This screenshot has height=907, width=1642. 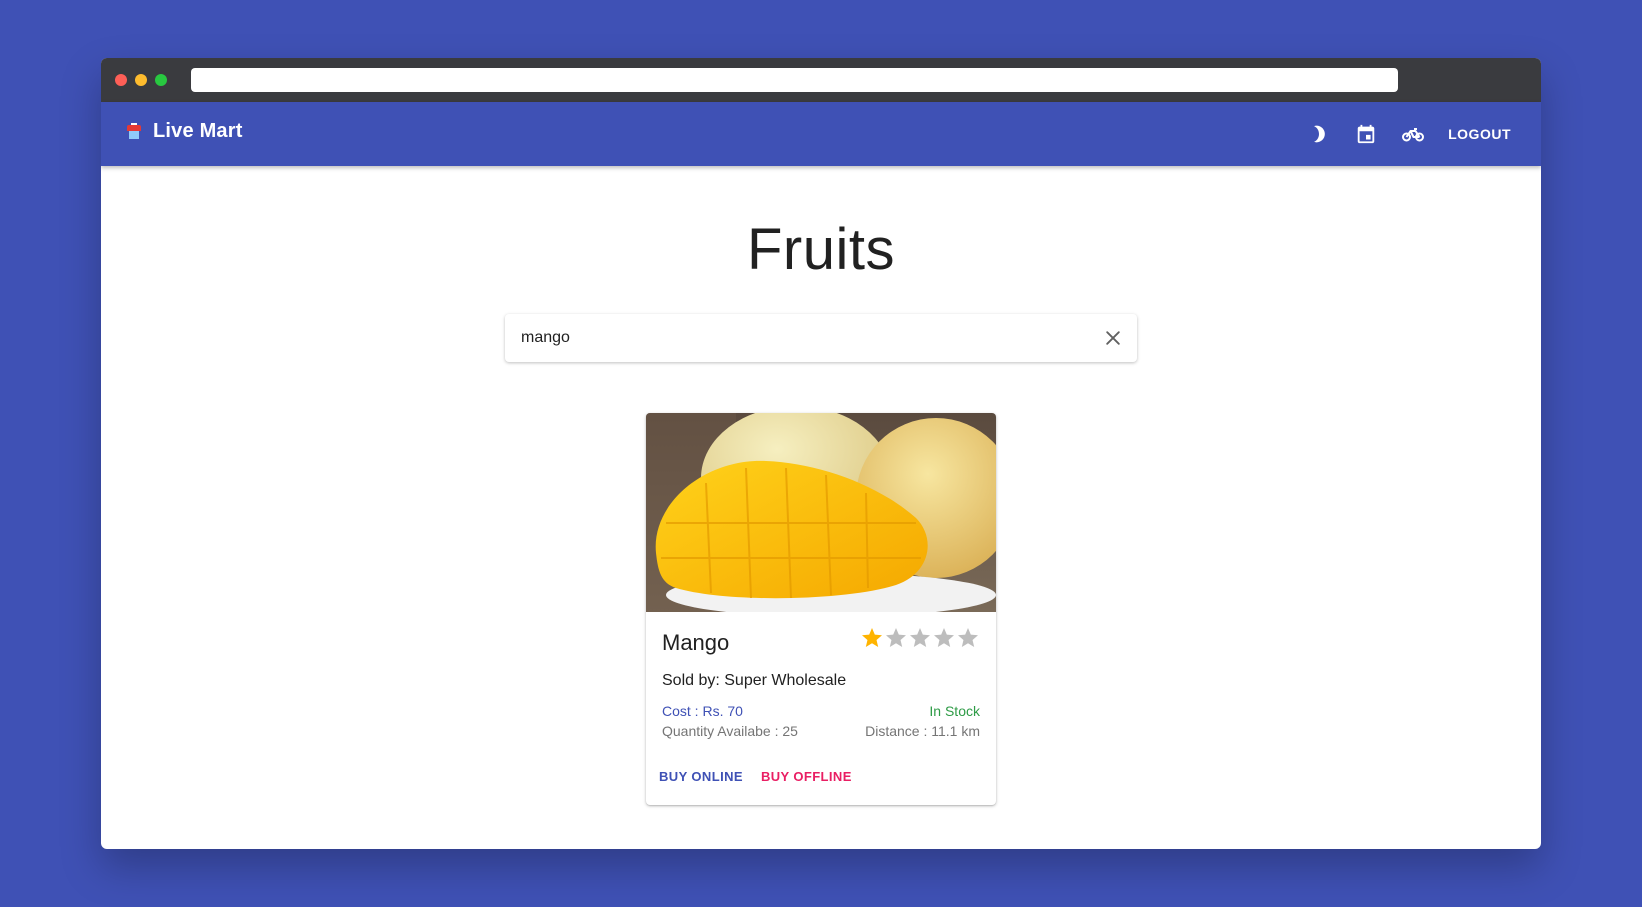 I want to click on app-title: Live Mart, so click(x=198, y=131).